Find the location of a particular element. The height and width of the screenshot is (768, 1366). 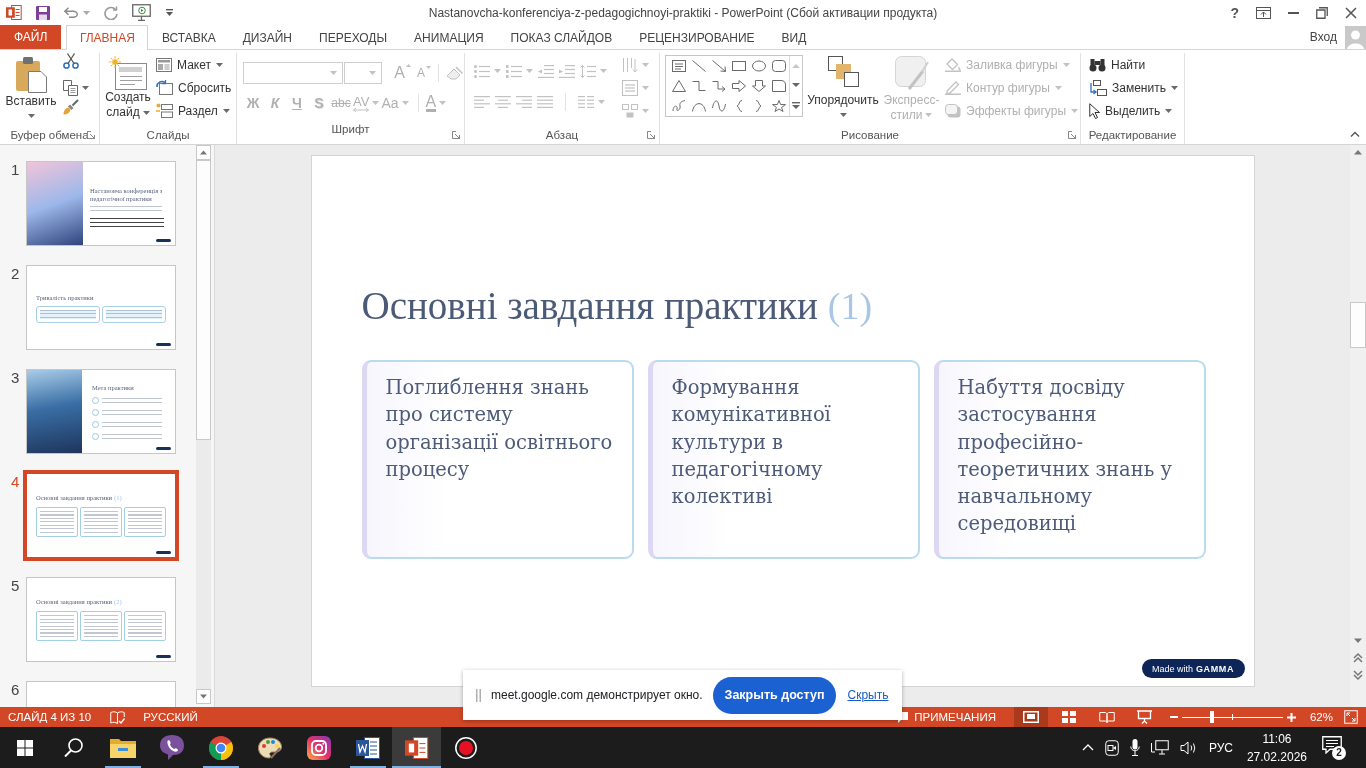

drag-handle-icon is located at coordinates (478, 695).